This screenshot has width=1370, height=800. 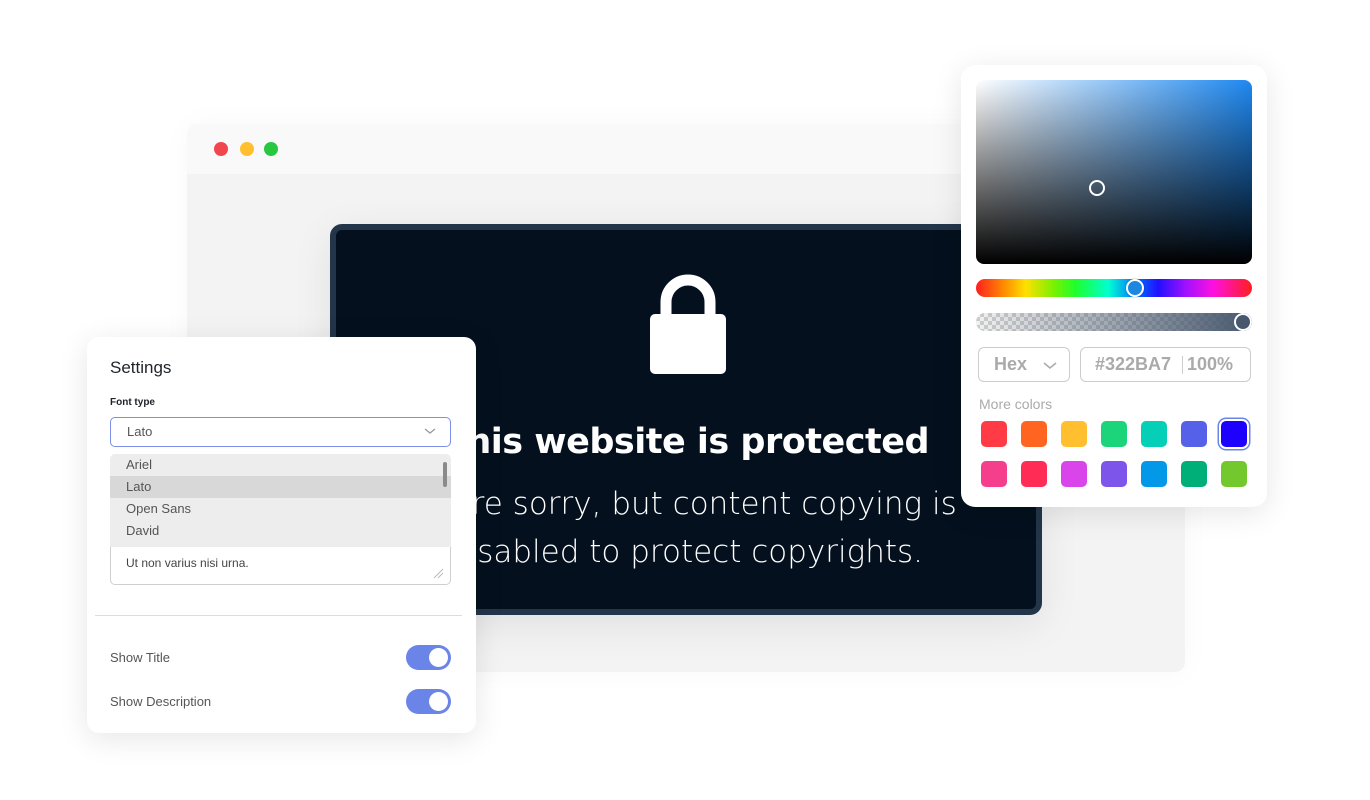 I want to click on divider, so click(x=278, y=615).